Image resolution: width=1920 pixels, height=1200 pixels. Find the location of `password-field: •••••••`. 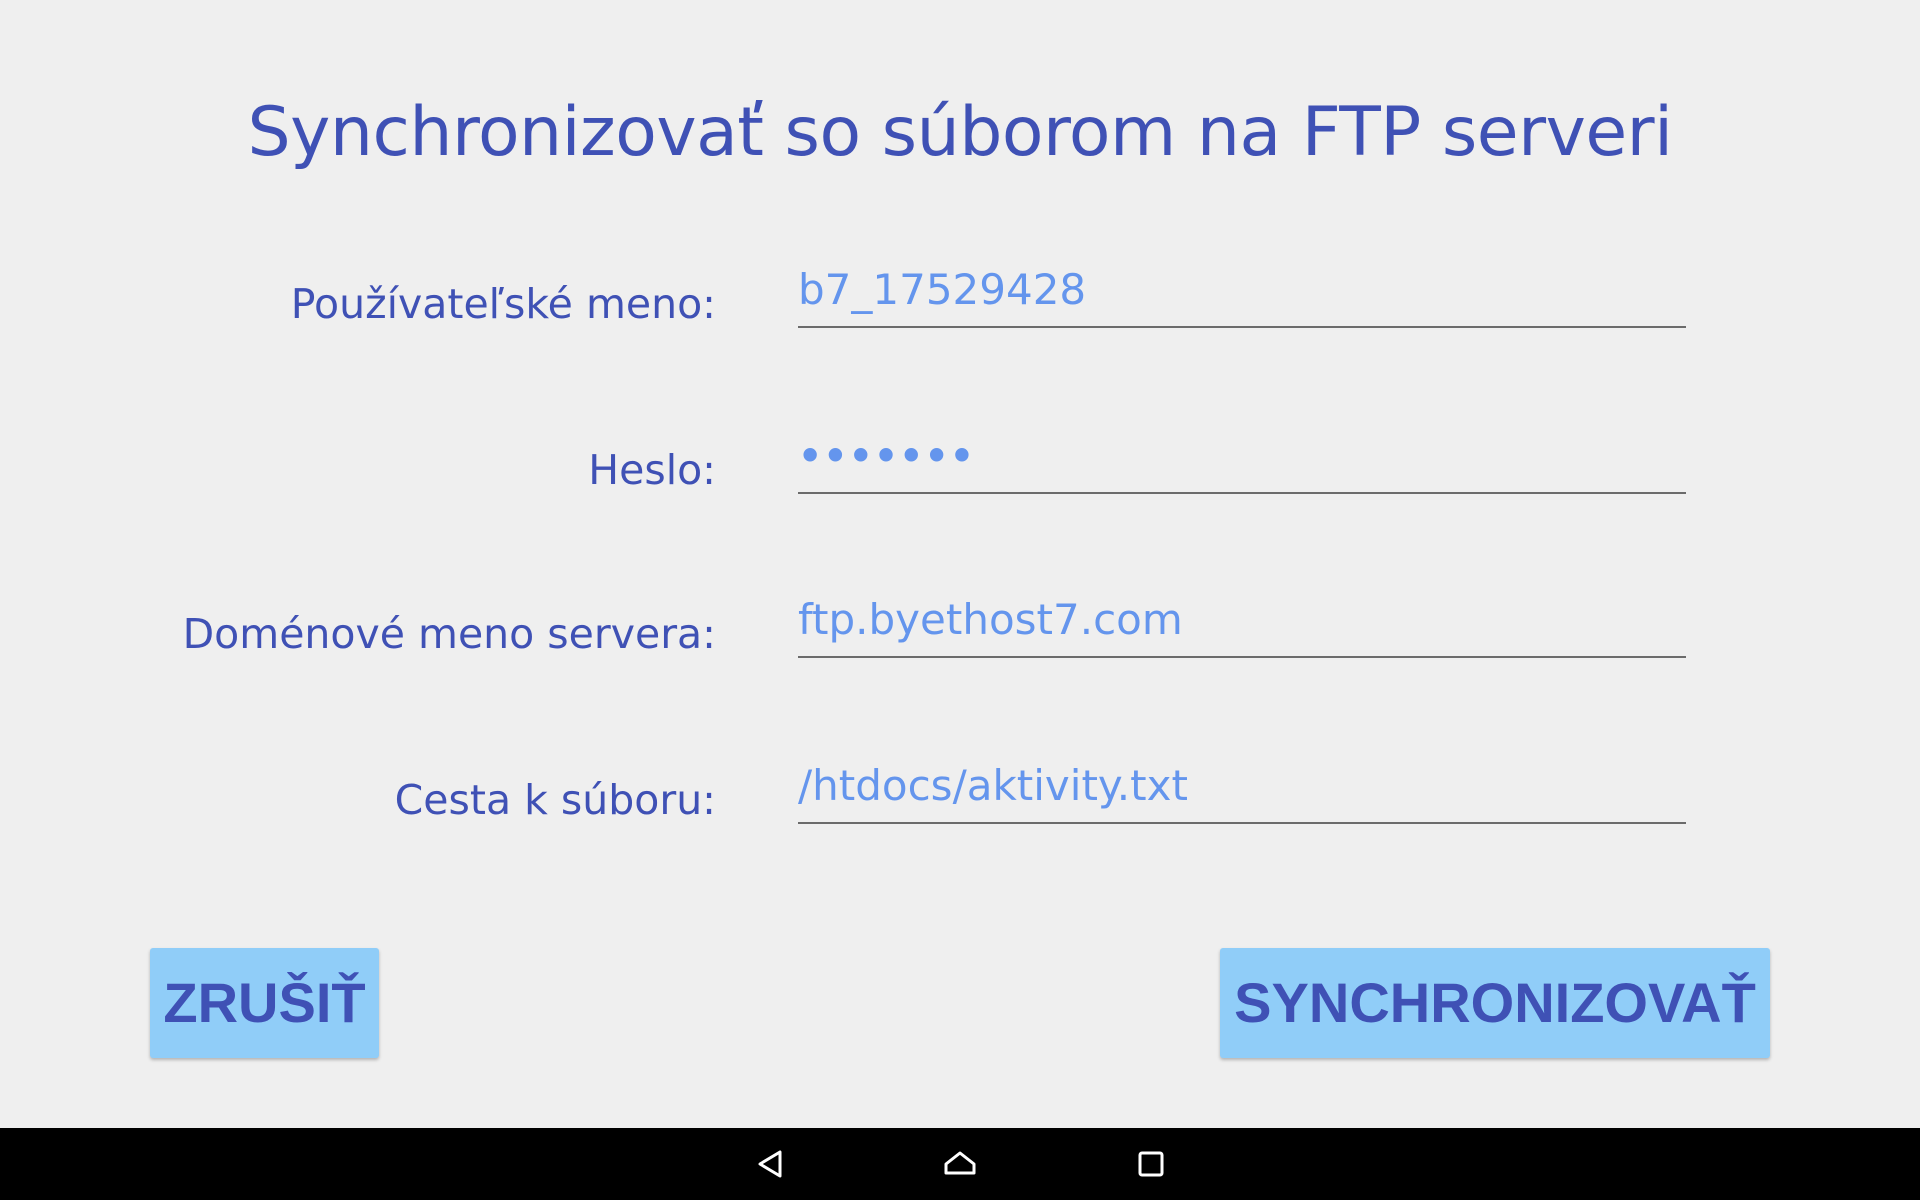

password-field: ••••••• is located at coordinates (1242, 461).